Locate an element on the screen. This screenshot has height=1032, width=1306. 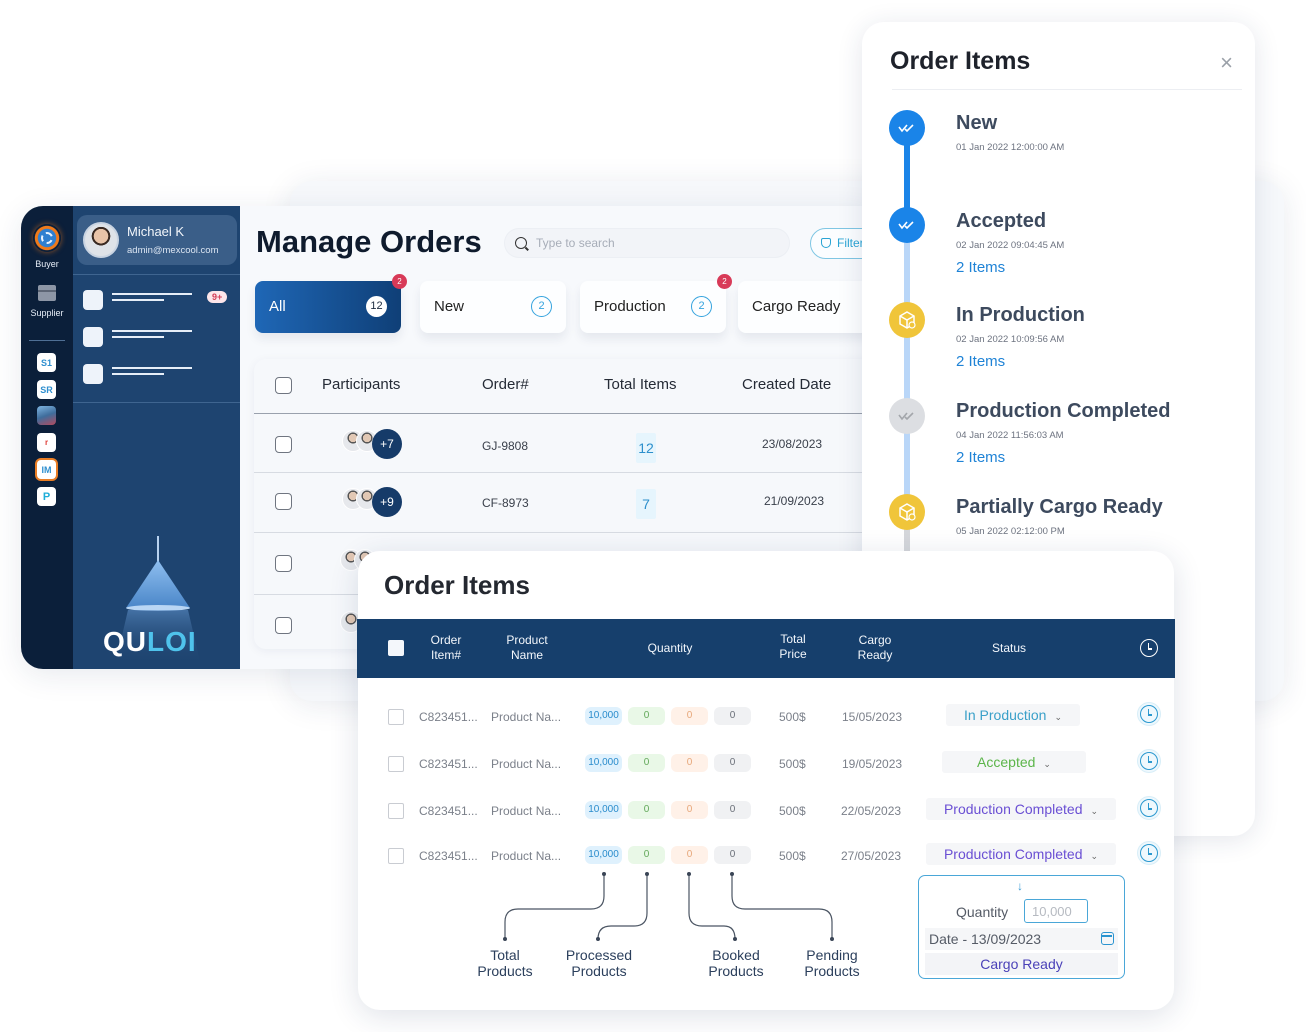
status-dropdown: Accepted ⌄ is located at coordinates (1014, 762).